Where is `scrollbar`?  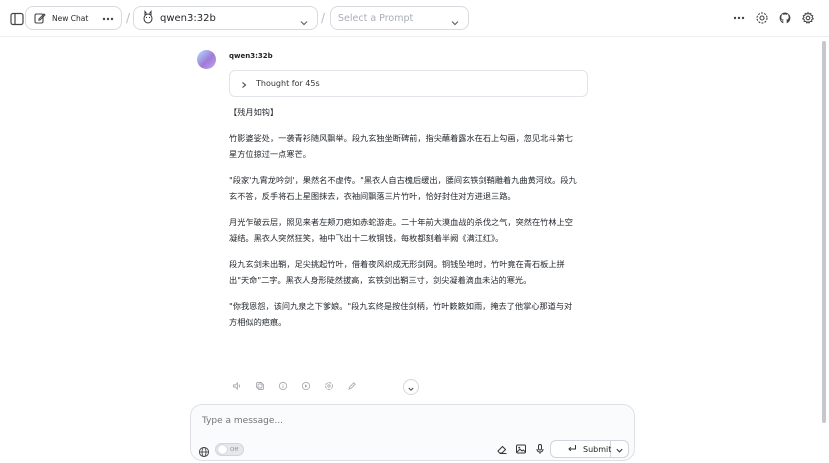 scrollbar is located at coordinates (824, 251).